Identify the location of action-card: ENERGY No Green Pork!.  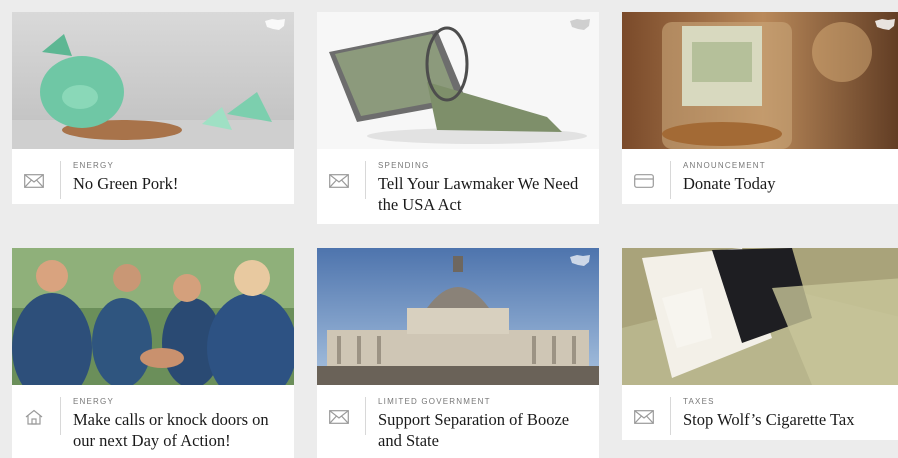
(153, 108).